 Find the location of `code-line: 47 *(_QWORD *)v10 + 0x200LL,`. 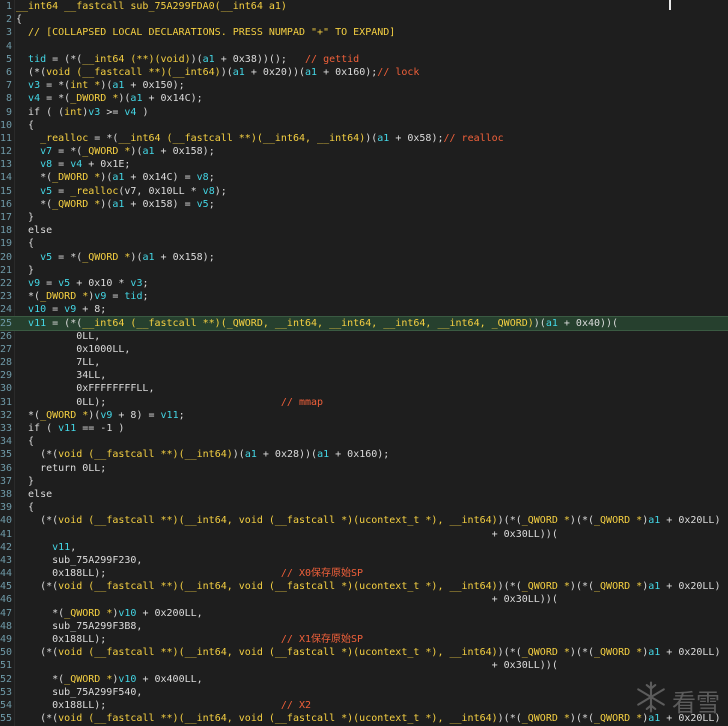

code-line: 47 *(_QWORD *)v10 + 0x200LL, is located at coordinates (364, 613).